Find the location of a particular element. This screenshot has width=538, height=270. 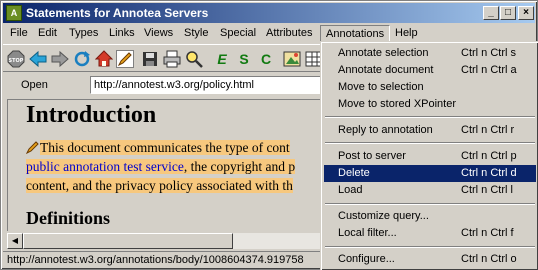

menu-views: Views is located at coordinates (158, 33).